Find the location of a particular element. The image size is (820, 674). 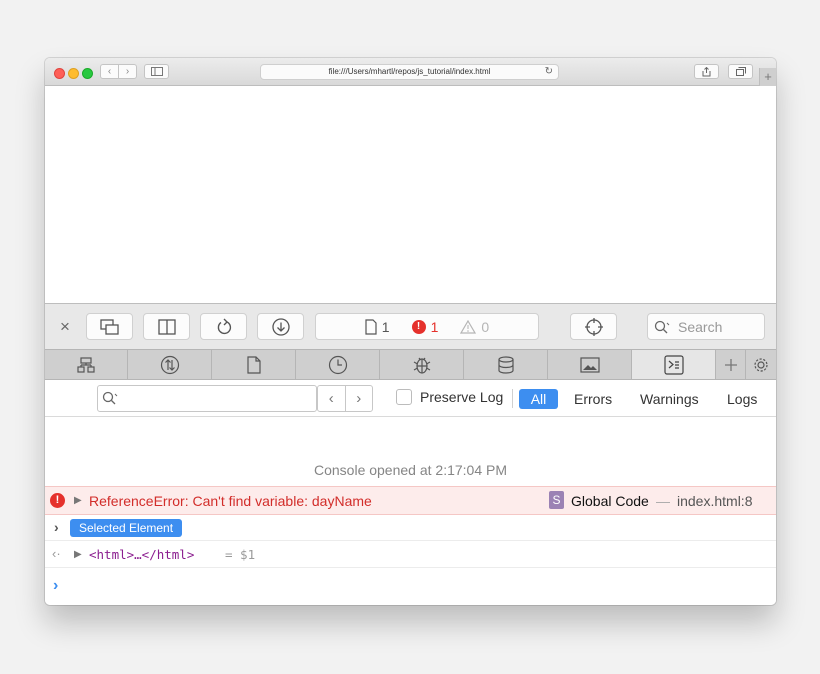

result-assignment: = $1 is located at coordinates (240, 554).